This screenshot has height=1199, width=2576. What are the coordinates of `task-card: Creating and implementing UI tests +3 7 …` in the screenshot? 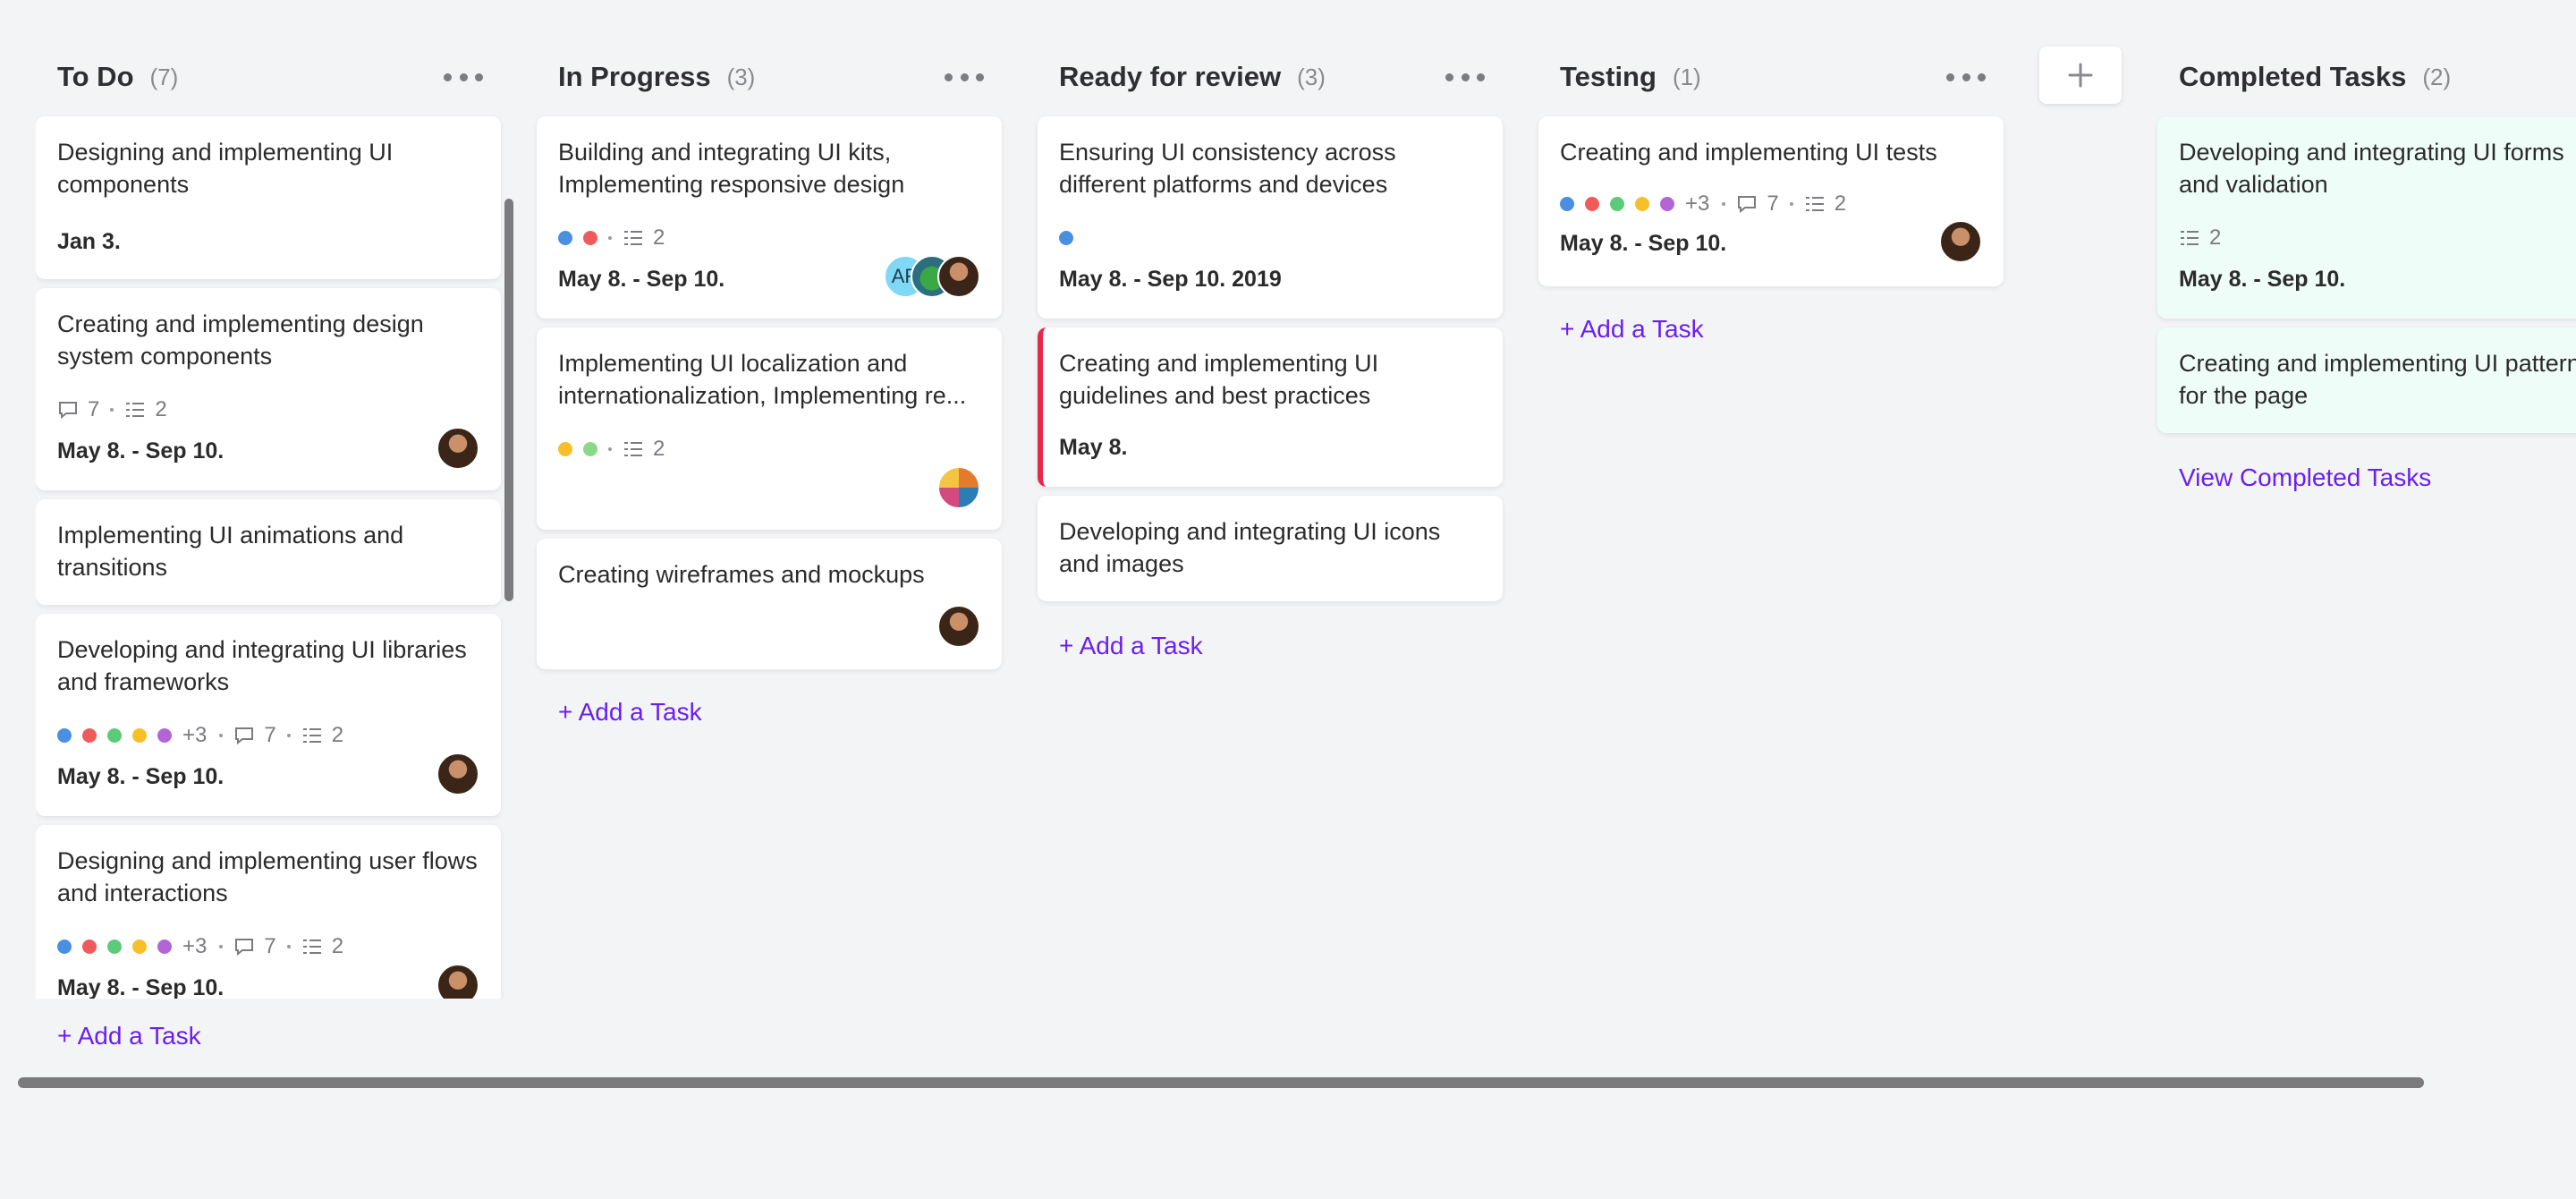 It's located at (1771, 201).